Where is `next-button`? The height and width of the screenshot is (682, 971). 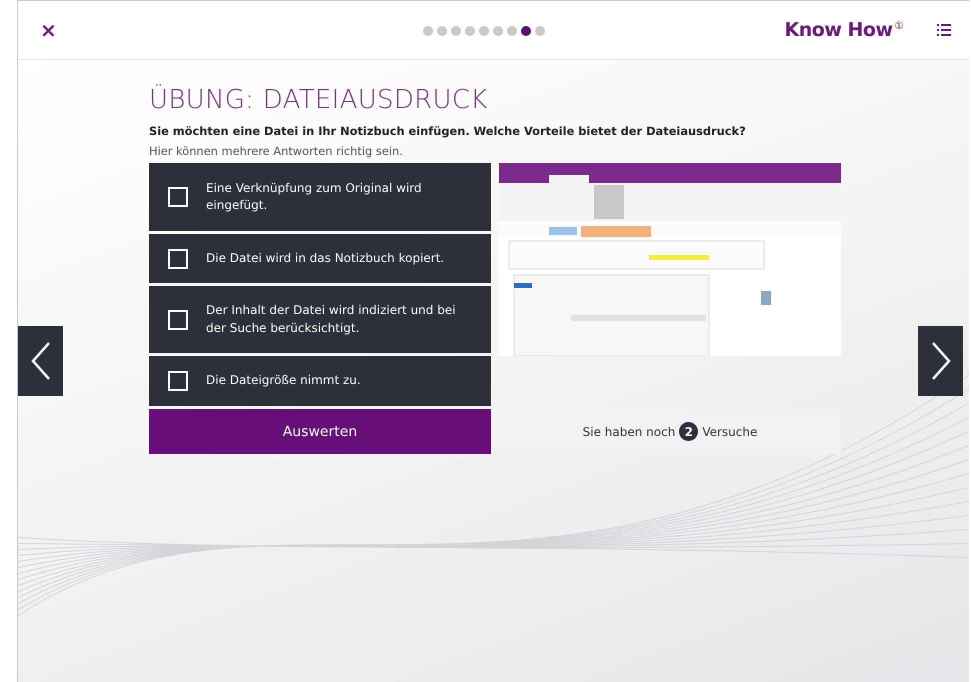
next-button is located at coordinates (940, 361).